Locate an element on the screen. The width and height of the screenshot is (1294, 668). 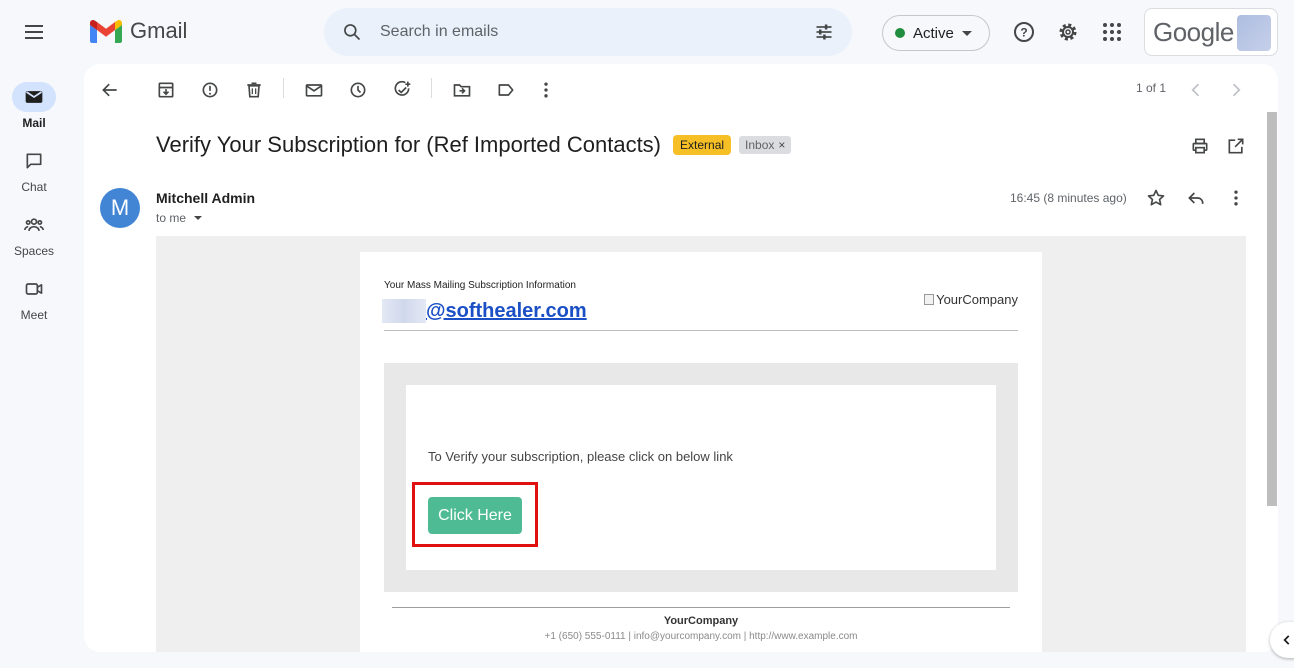
back-icon is located at coordinates (110, 90).